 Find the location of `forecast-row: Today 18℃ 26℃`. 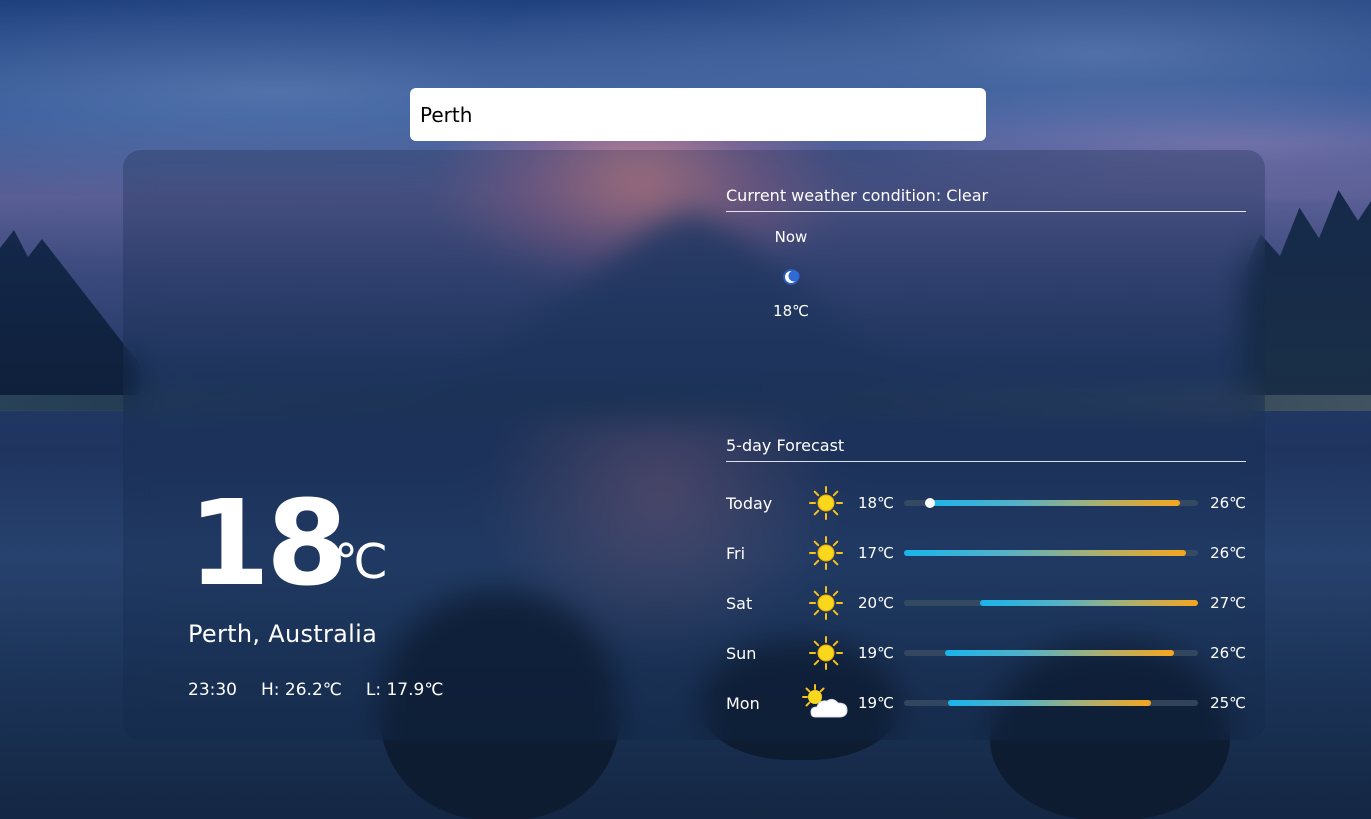

forecast-row: Today 18℃ 26℃ is located at coordinates (986, 503).